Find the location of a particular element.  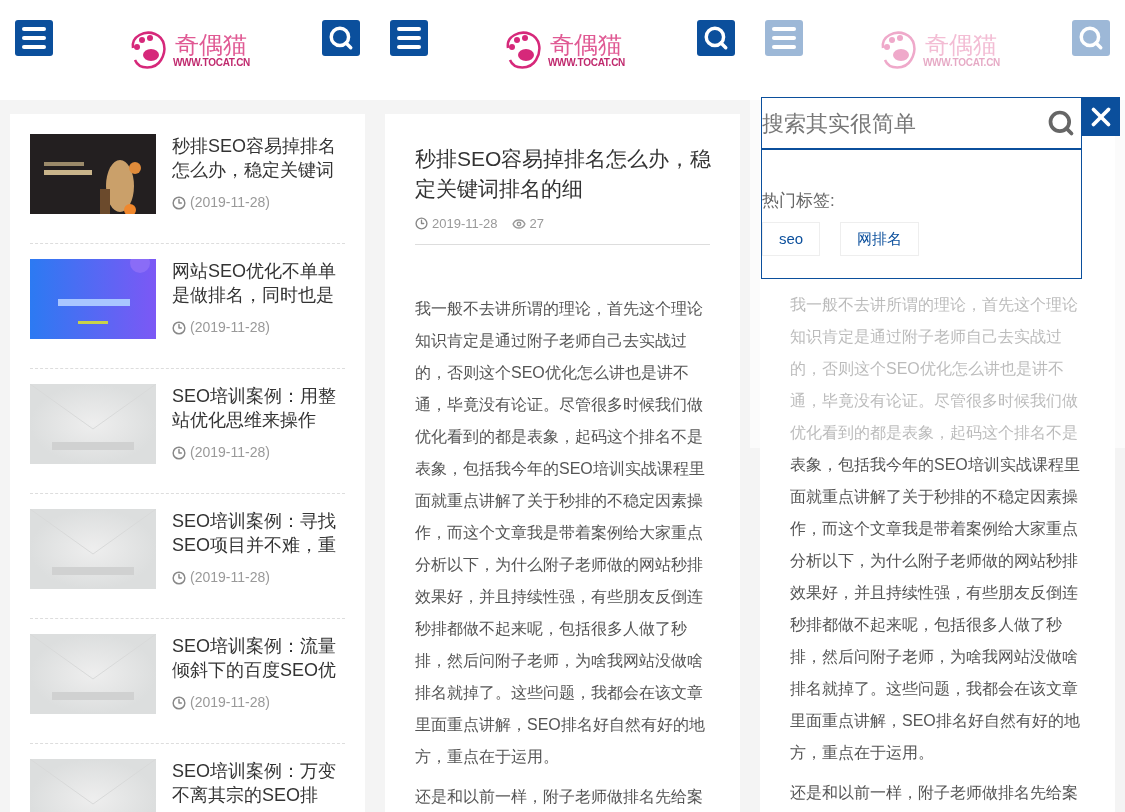

tag-link: 网排名 is located at coordinates (880, 239).